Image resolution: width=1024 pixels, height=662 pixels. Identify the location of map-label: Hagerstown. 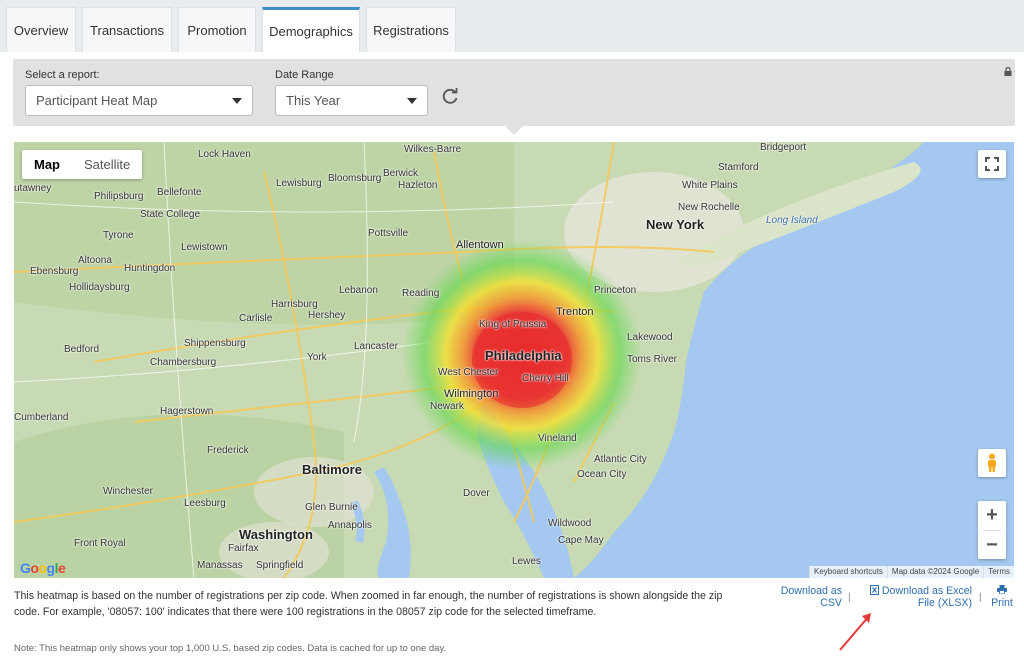
(187, 411).